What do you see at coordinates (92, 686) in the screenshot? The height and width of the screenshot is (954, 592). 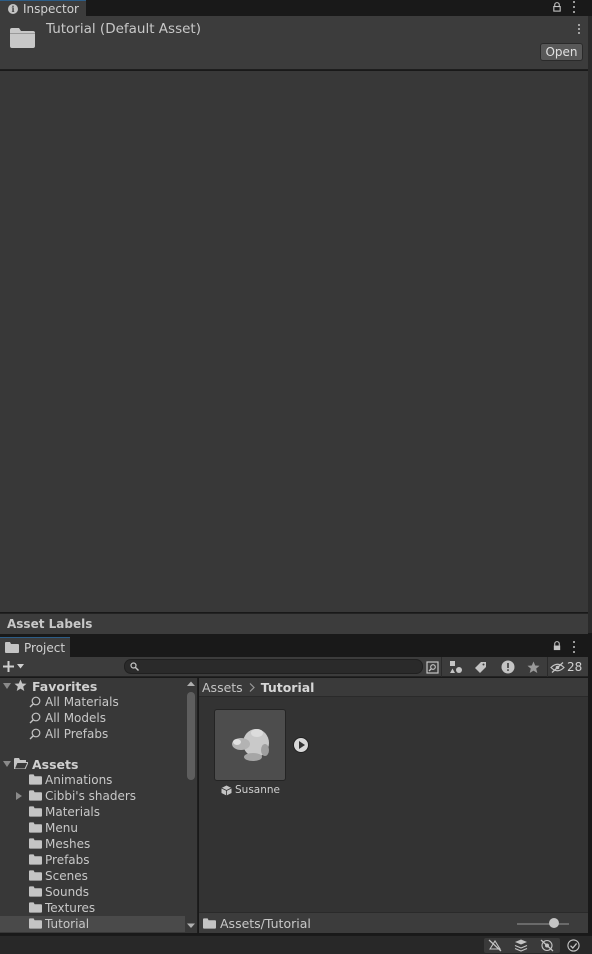 I see `tree-favorites: Favorites` at bounding box center [92, 686].